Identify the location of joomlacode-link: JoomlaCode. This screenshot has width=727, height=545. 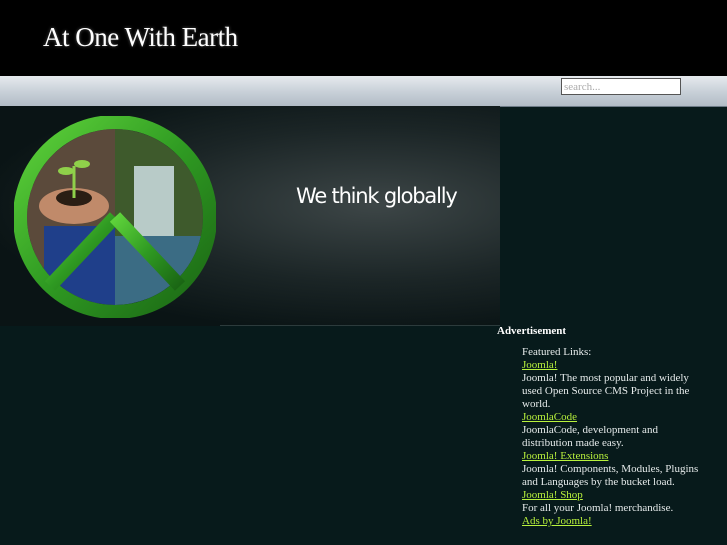
(614, 417).